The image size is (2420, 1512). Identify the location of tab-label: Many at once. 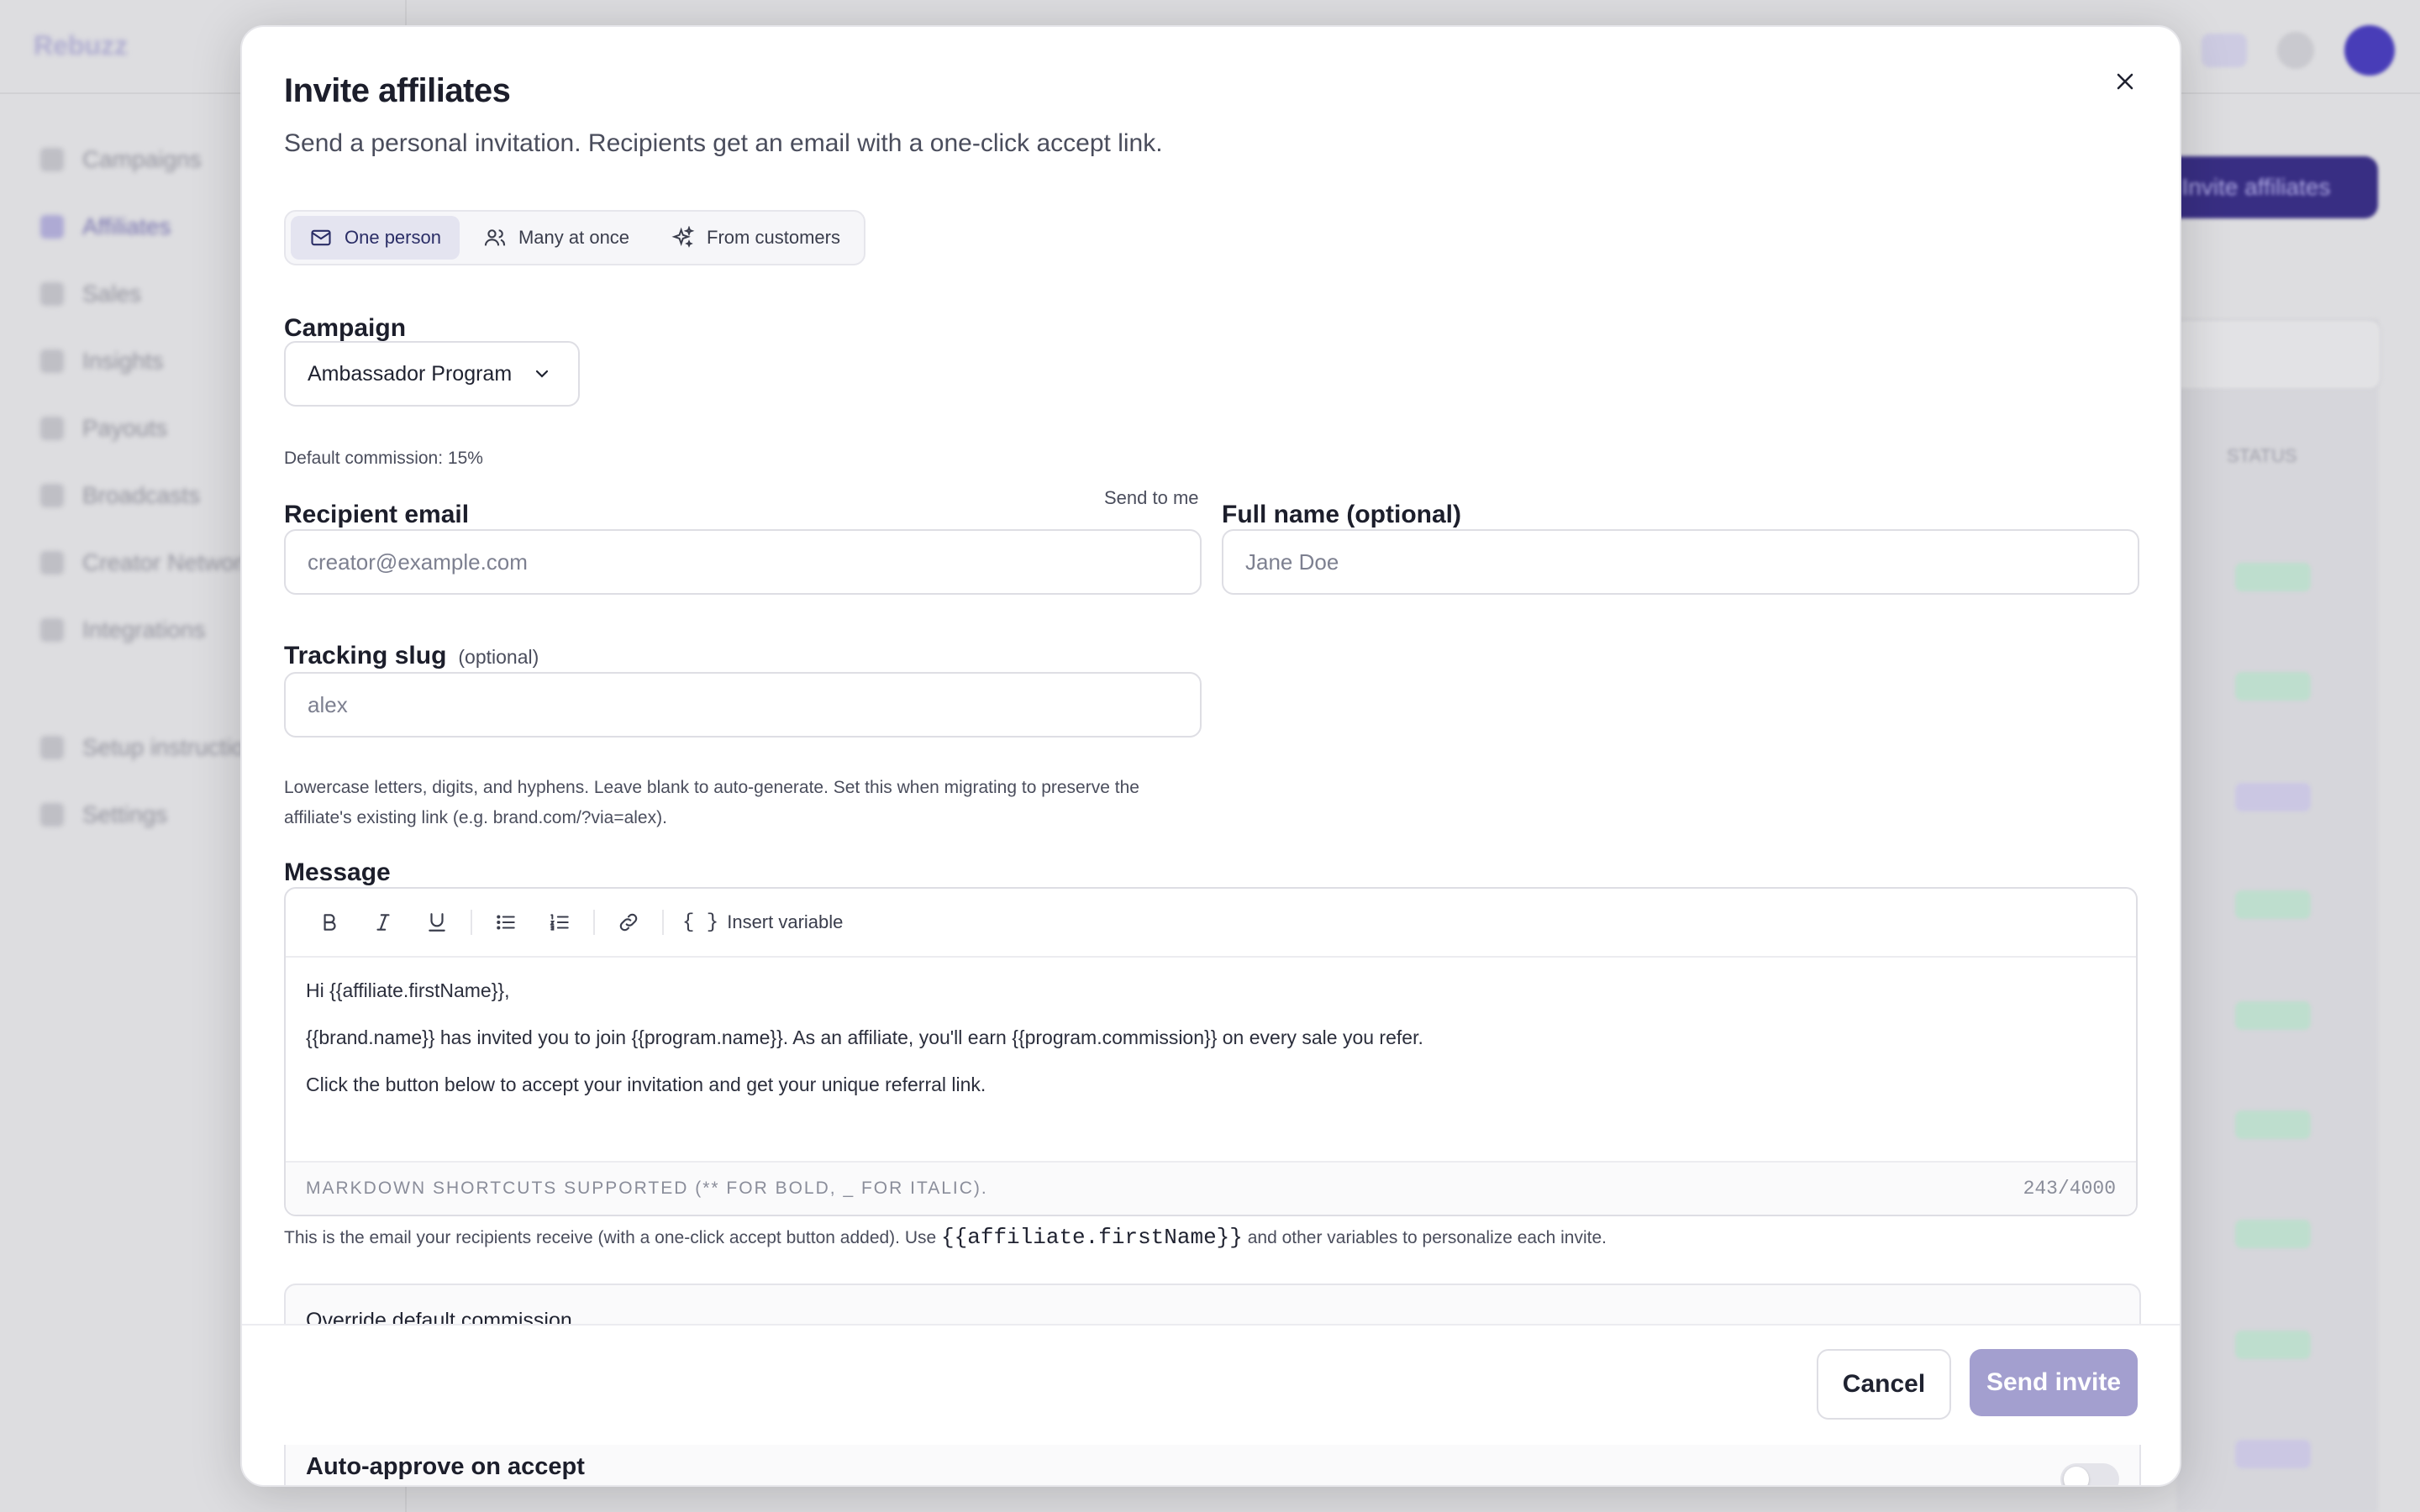
(574, 237).